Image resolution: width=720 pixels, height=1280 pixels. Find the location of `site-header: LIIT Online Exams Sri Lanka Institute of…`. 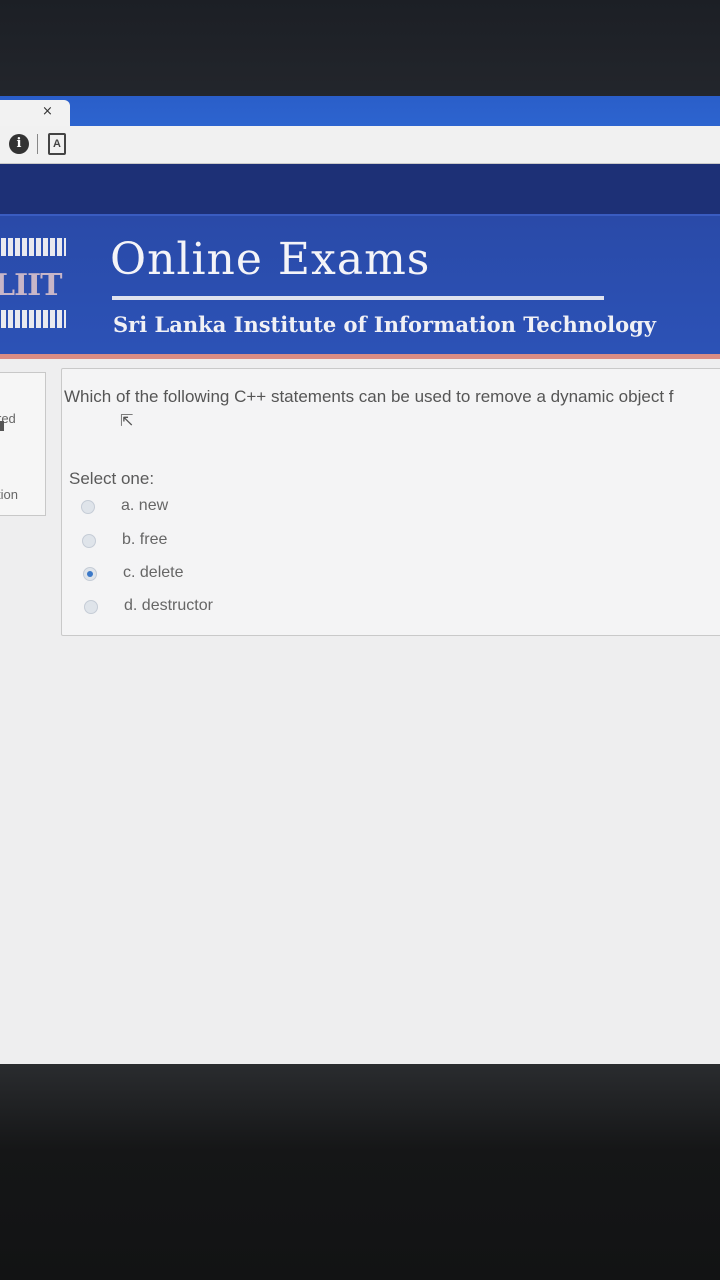

site-header: LIIT Online Exams Sri Lanka Institute of… is located at coordinates (360, 284).